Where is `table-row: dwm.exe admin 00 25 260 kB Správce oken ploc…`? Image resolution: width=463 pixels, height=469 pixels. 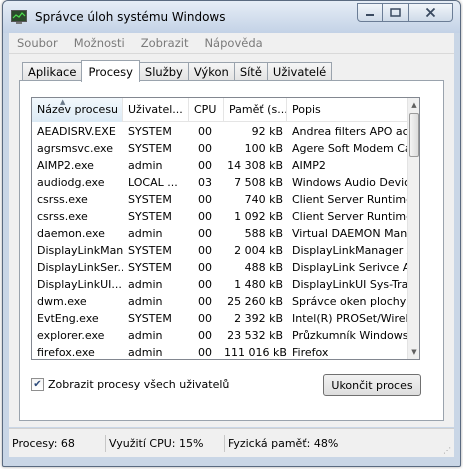
table-row: dwm.exe admin 00 25 260 kB Správce oken ploc… is located at coordinates (219, 301).